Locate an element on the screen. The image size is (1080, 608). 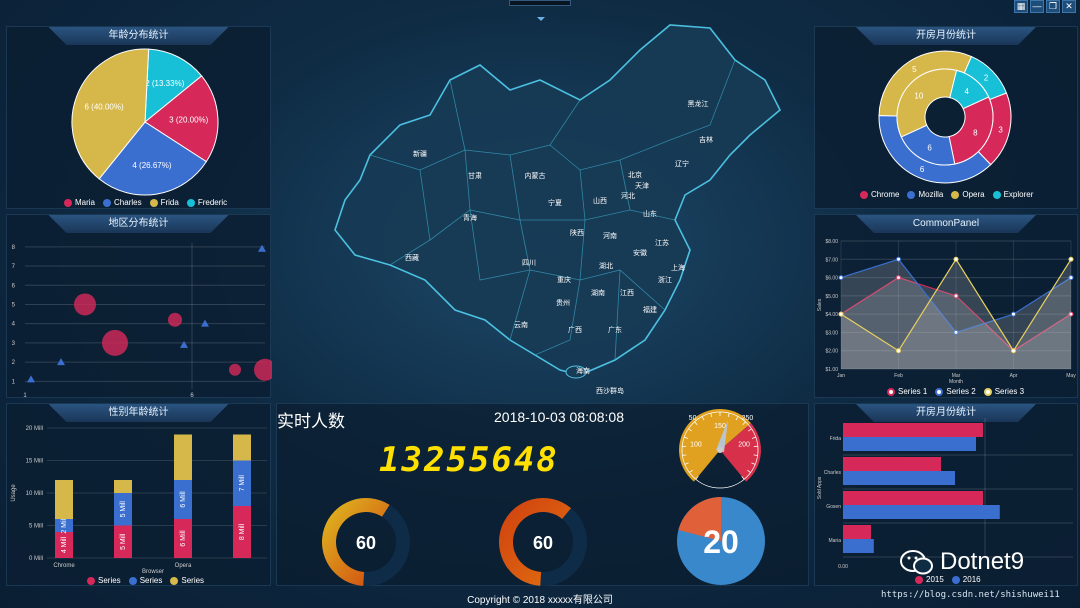
legend-item: Series 2 is located at coordinates (955, 391).